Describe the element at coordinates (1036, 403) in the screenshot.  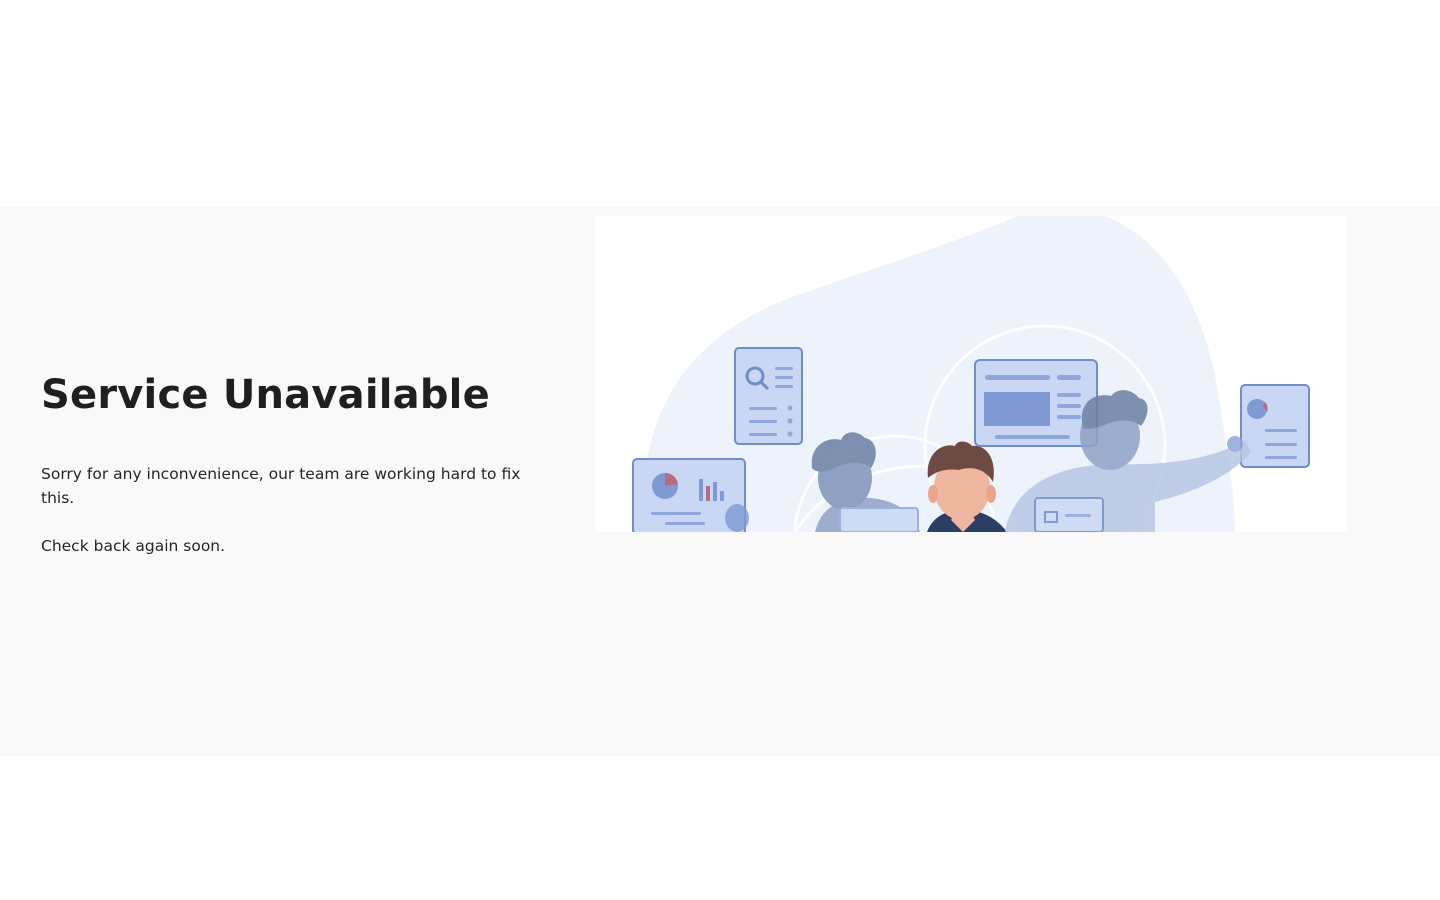
I see `browser-window-icon` at that location.